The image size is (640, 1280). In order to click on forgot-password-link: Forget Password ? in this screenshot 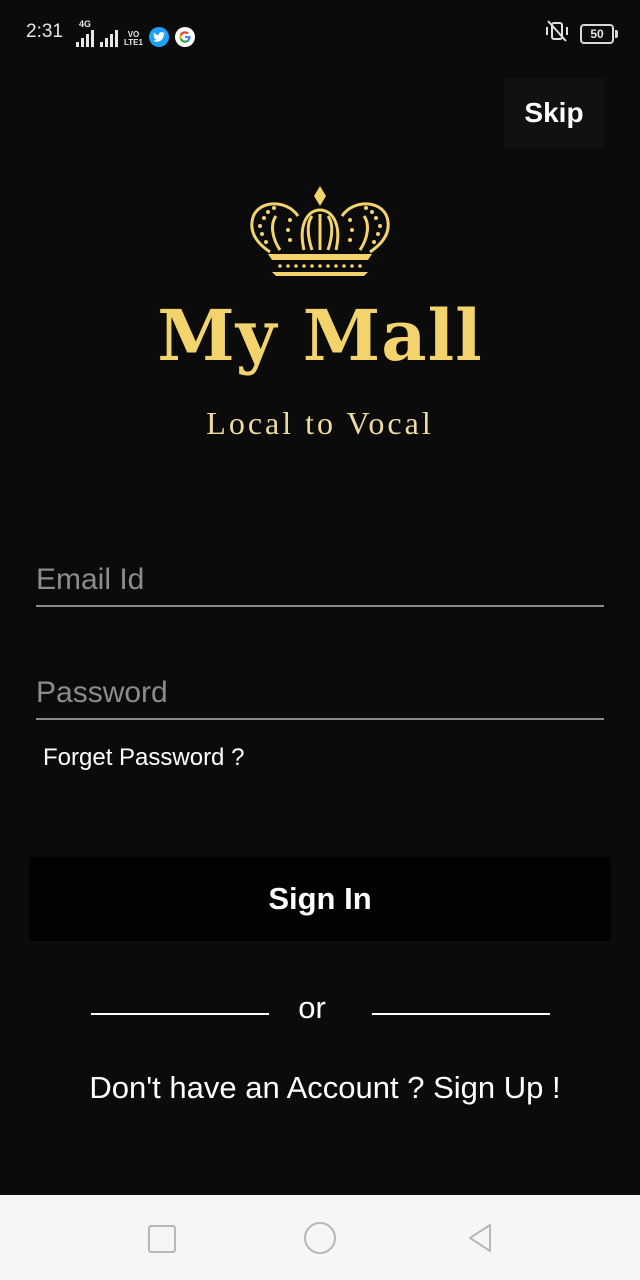, I will do `click(143, 758)`.